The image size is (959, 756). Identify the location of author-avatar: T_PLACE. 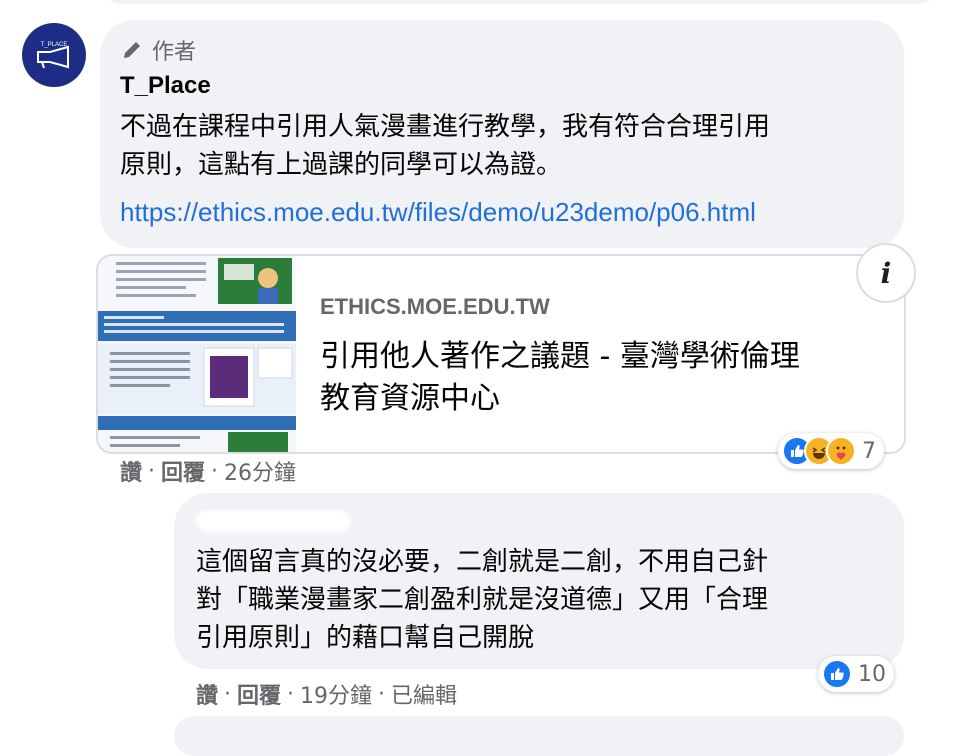
(54, 55).